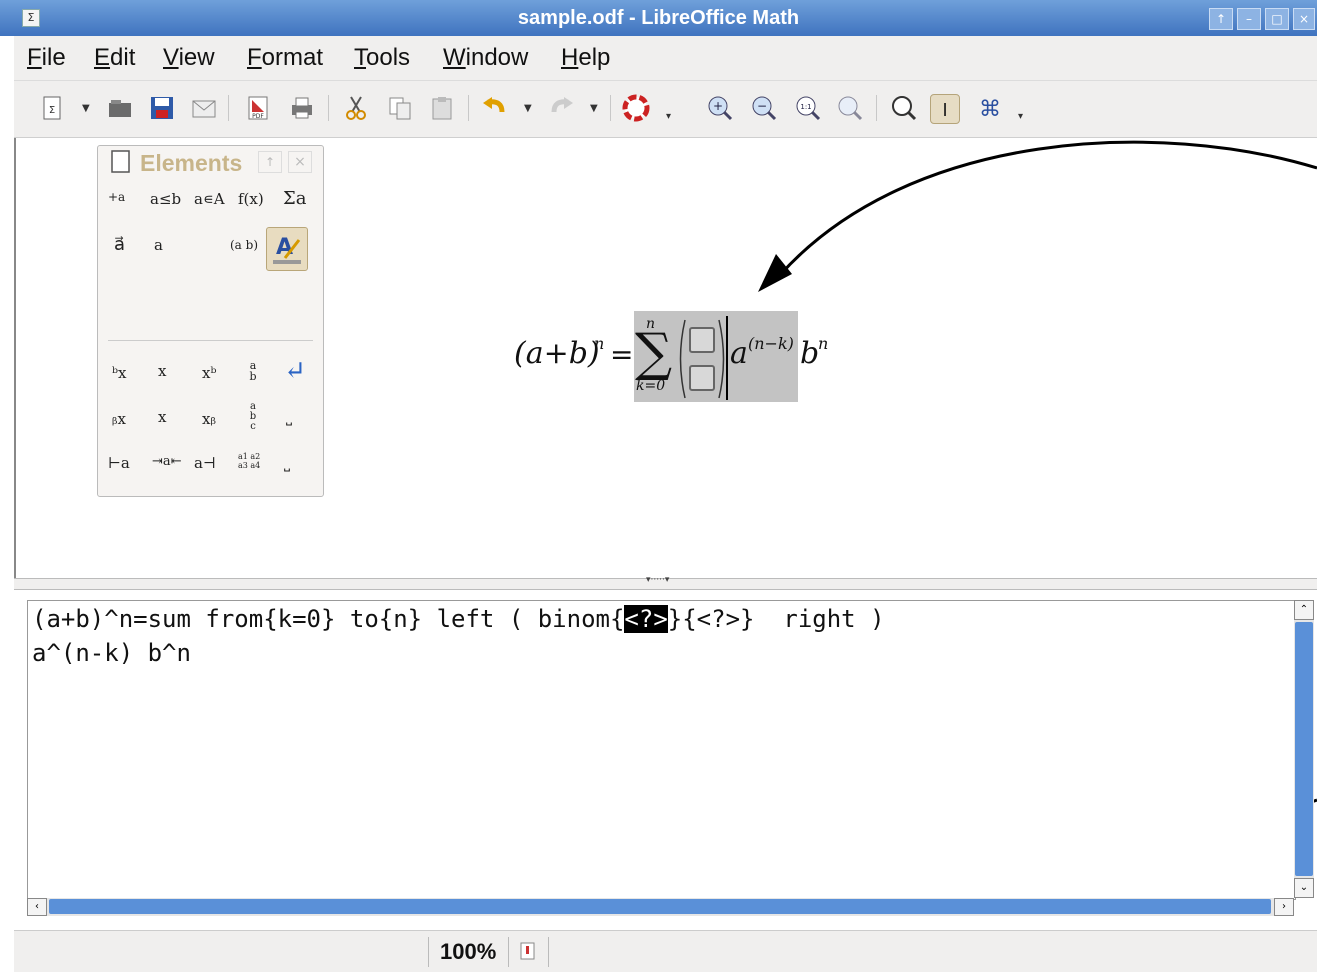  What do you see at coordinates (594, 108) in the screenshot?
I see `redo-dropdown-icon: ▼` at bounding box center [594, 108].